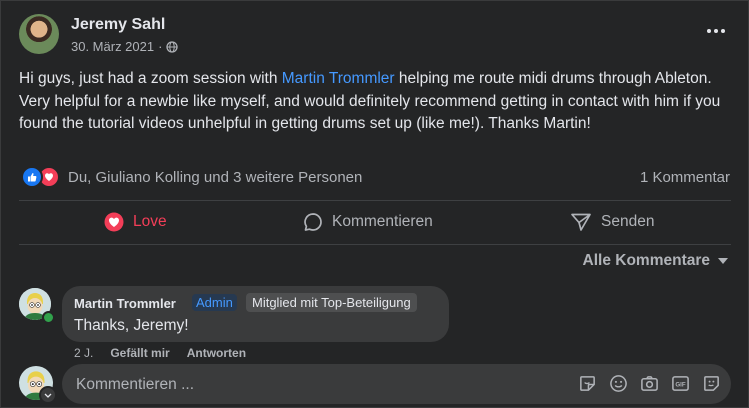  I want to click on love-icon, so click(114, 222).